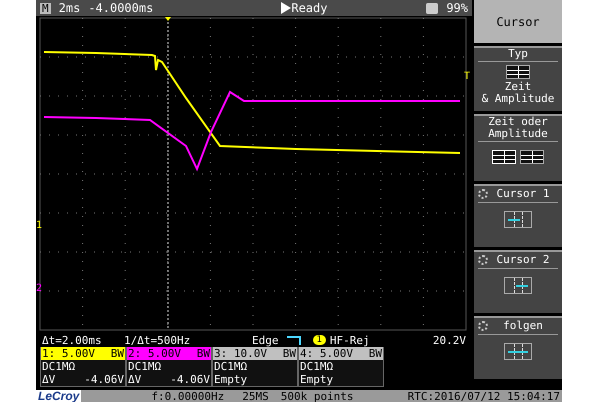 This screenshot has width=605, height=402. Describe the element at coordinates (484, 396) in the screenshot. I see `clock-text: RTC:2016/07/12 15:04:17` at that location.